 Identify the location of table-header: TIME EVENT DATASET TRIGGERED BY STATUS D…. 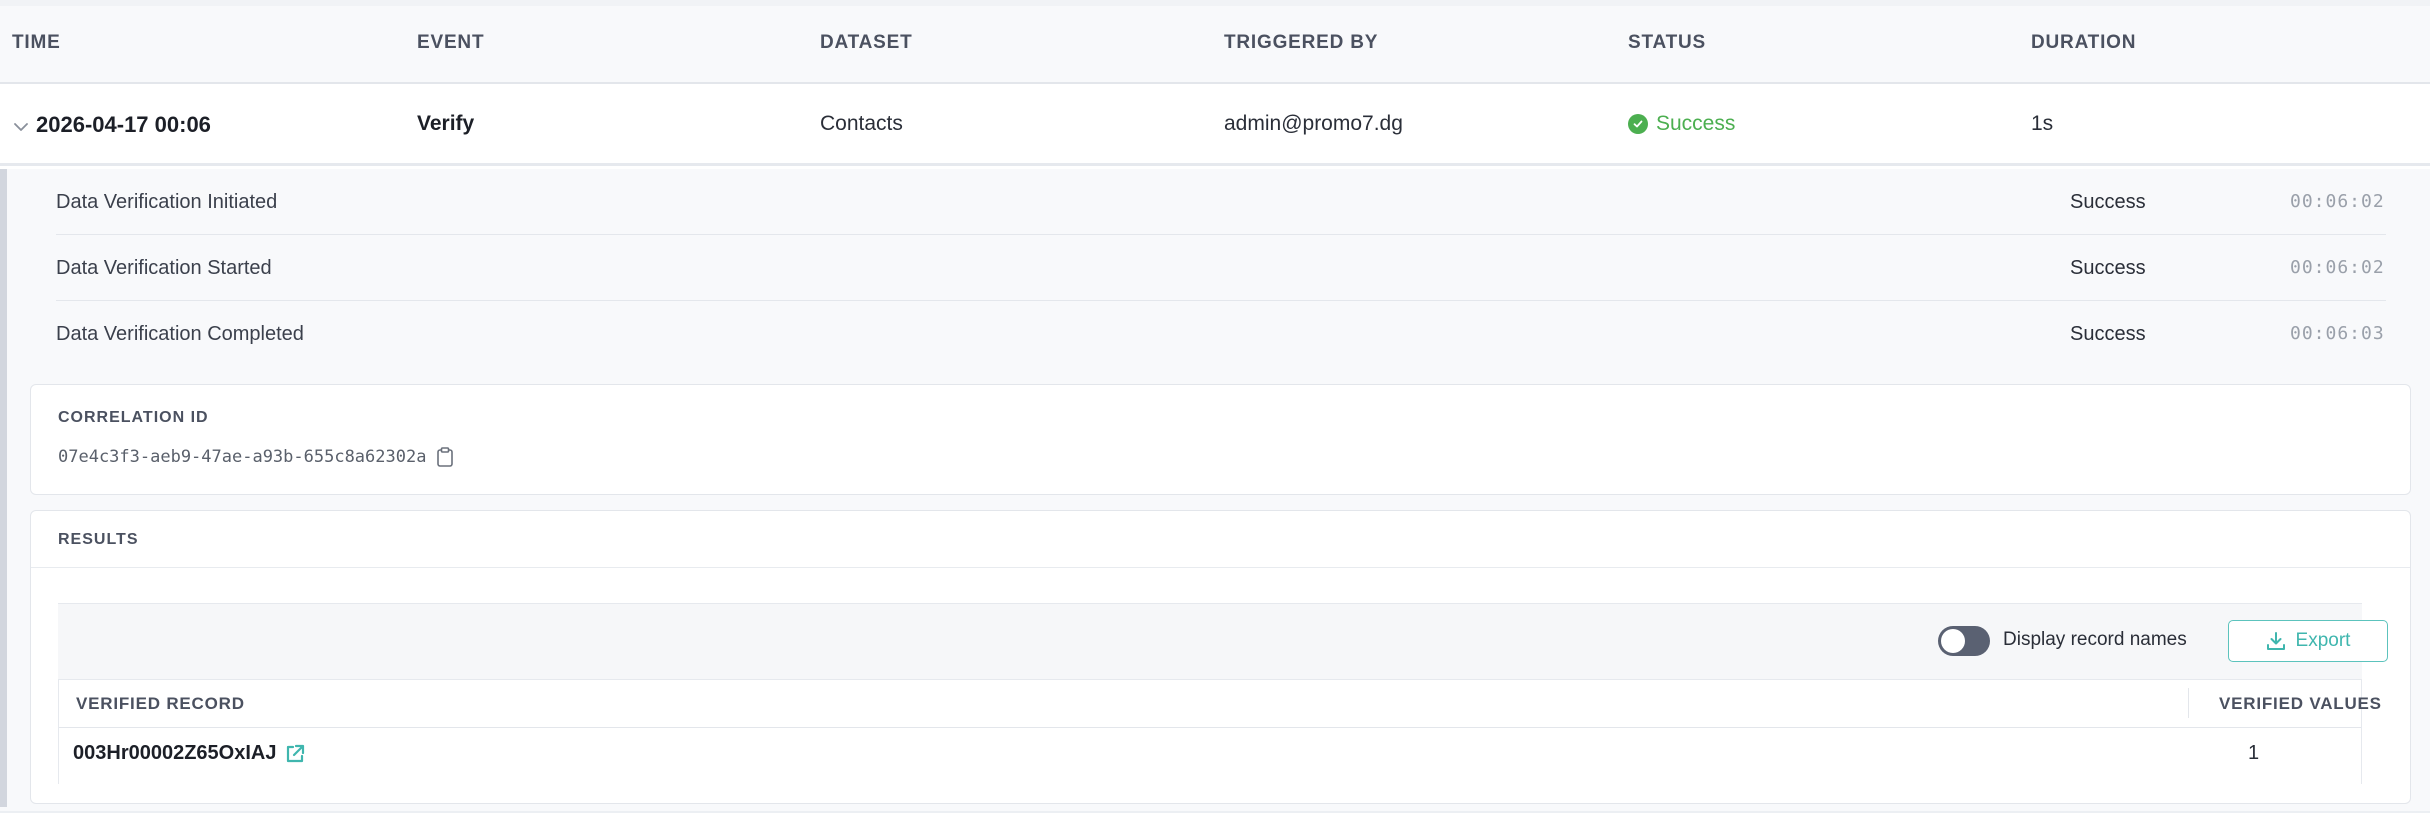
(1215, 45).